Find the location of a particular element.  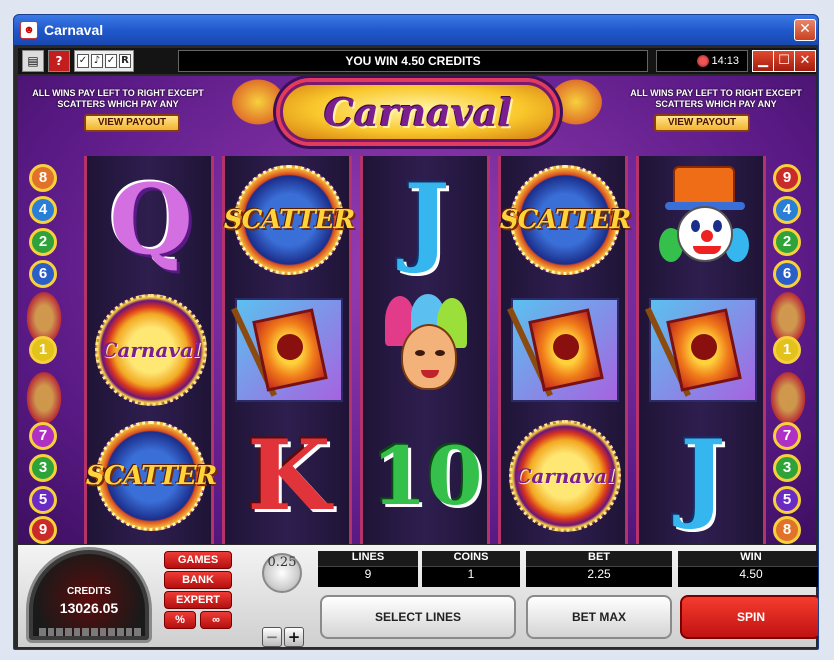

credits-dial: CREDITS 13026.05 is located at coordinates (89, 595).